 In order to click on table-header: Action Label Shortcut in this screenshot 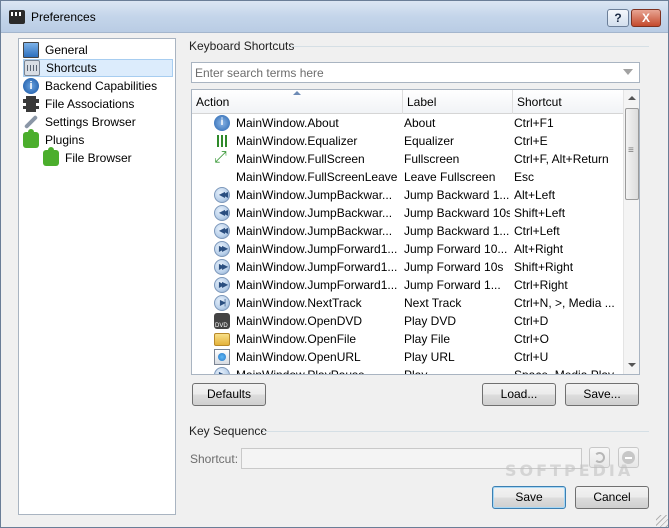, I will do `click(407, 102)`.